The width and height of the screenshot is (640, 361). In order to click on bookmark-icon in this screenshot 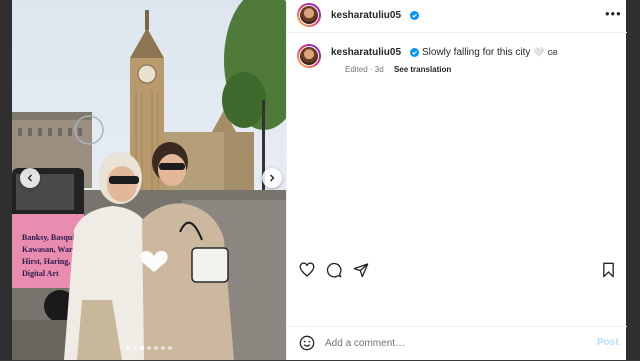, I will do `click(608, 270)`.